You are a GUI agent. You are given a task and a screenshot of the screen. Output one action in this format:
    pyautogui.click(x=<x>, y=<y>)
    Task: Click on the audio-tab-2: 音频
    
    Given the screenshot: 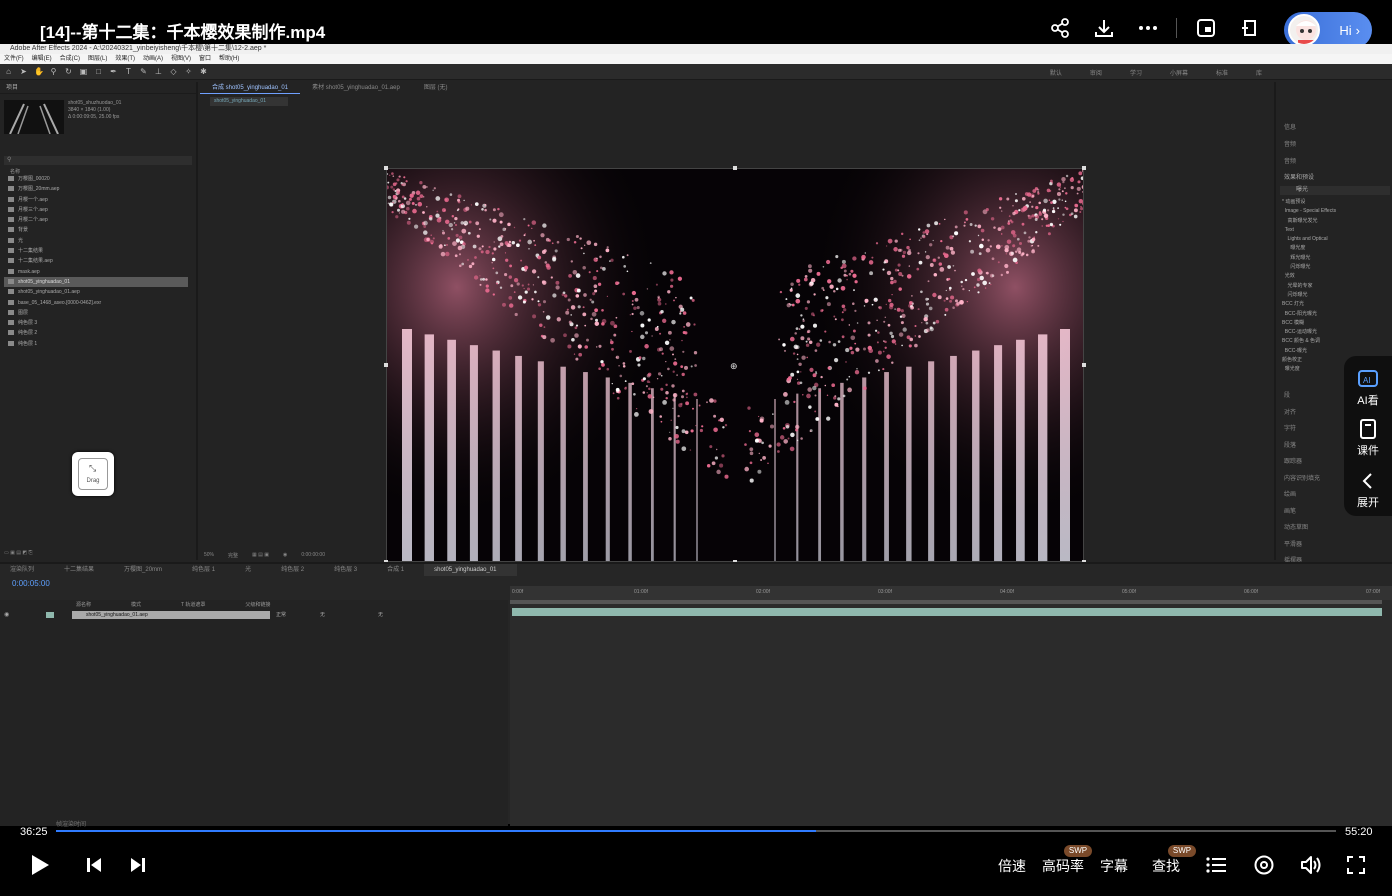 What is the action you would take?
    pyautogui.click(x=1290, y=160)
    